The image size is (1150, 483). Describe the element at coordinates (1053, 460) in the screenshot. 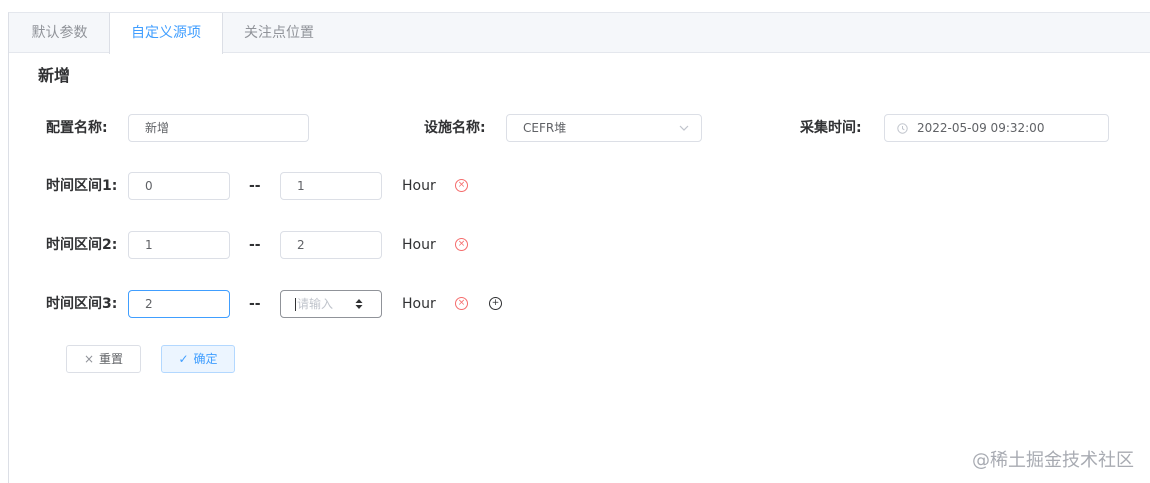

I see `watermark: @稀土掘金技术社区` at that location.